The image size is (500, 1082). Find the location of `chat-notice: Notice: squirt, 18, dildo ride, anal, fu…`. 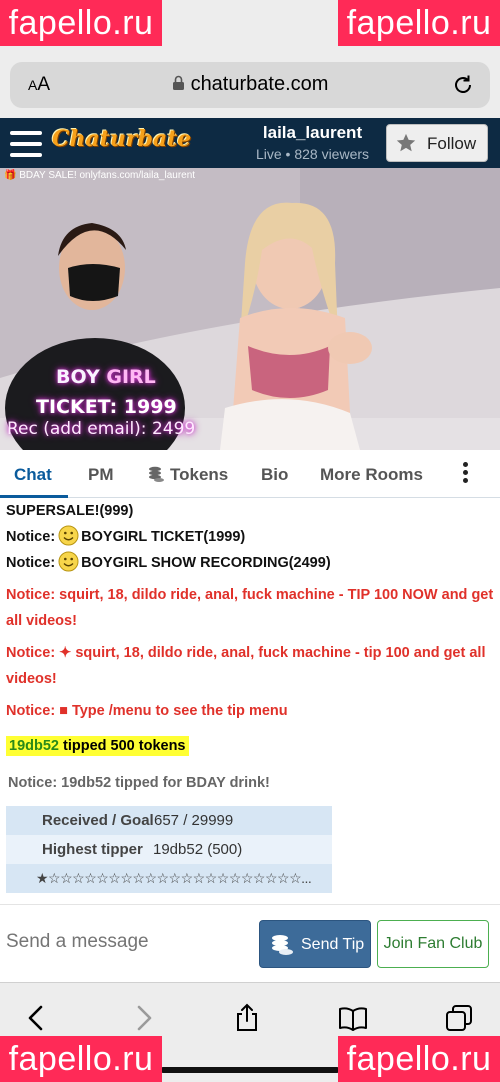

chat-notice: Notice: squirt, 18, dildo ride, anal, fu… is located at coordinates (250, 608).